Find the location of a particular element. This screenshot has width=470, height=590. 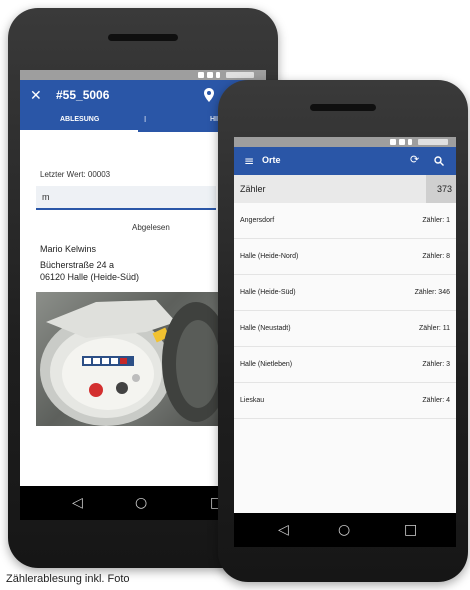

list-item: Halle (Neustadt) Zähler: 11 is located at coordinates (345, 329).